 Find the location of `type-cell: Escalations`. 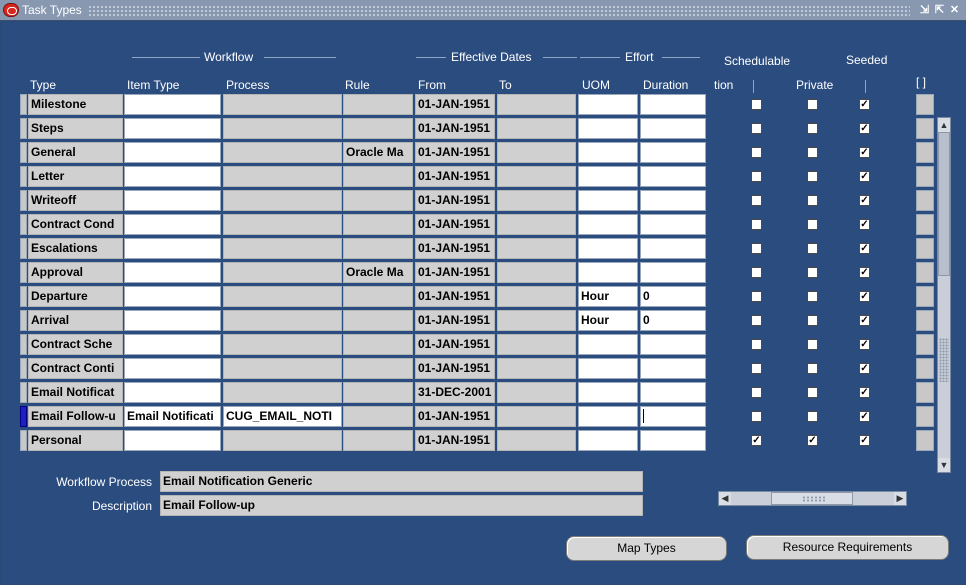

type-cell: Escalations is located at coordinates (75, 248).